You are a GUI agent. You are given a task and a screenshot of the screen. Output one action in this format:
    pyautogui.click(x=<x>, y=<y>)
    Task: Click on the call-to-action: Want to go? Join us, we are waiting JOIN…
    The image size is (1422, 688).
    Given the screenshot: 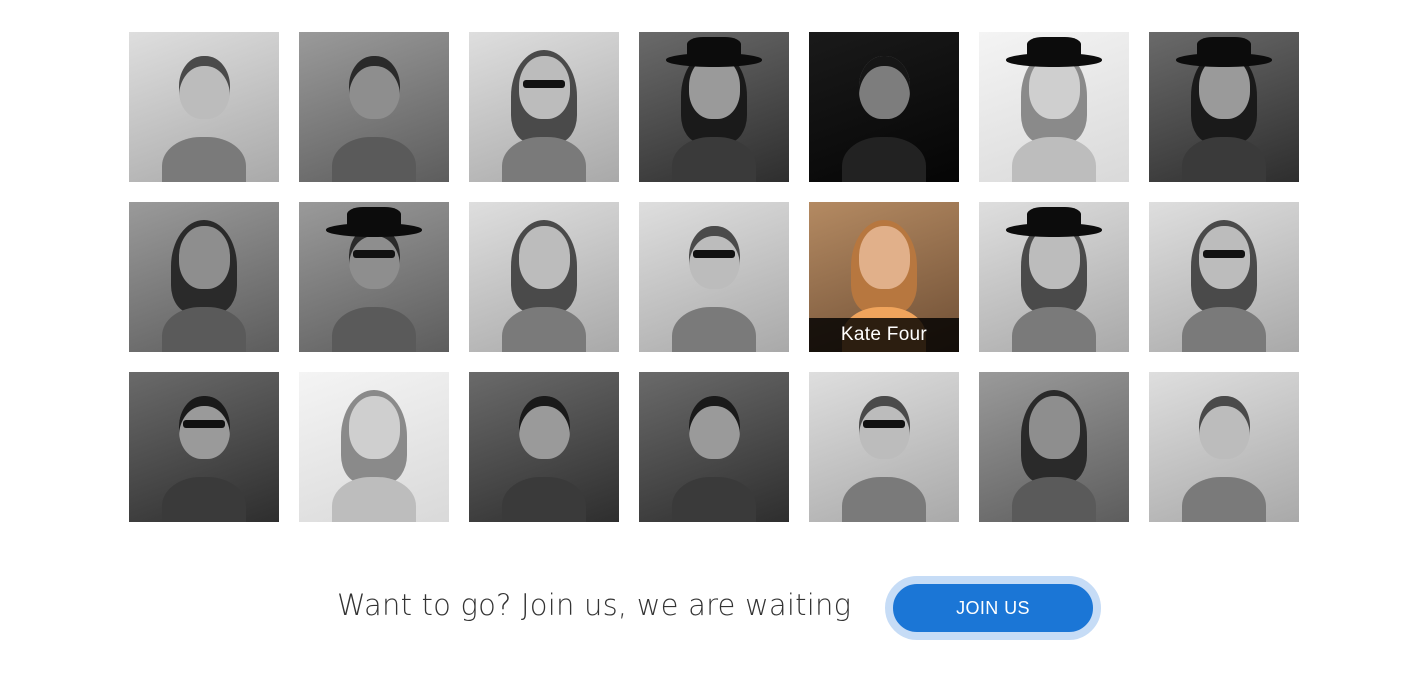 What is the action you would take?
    pyautogui.click(x=711, y=608)
    